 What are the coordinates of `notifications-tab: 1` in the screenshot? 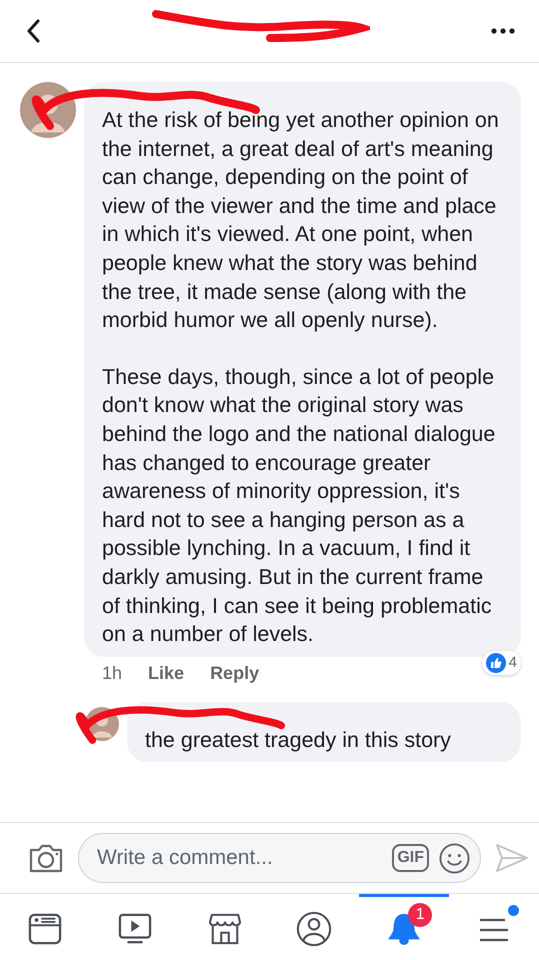 It's located at (404, 927).